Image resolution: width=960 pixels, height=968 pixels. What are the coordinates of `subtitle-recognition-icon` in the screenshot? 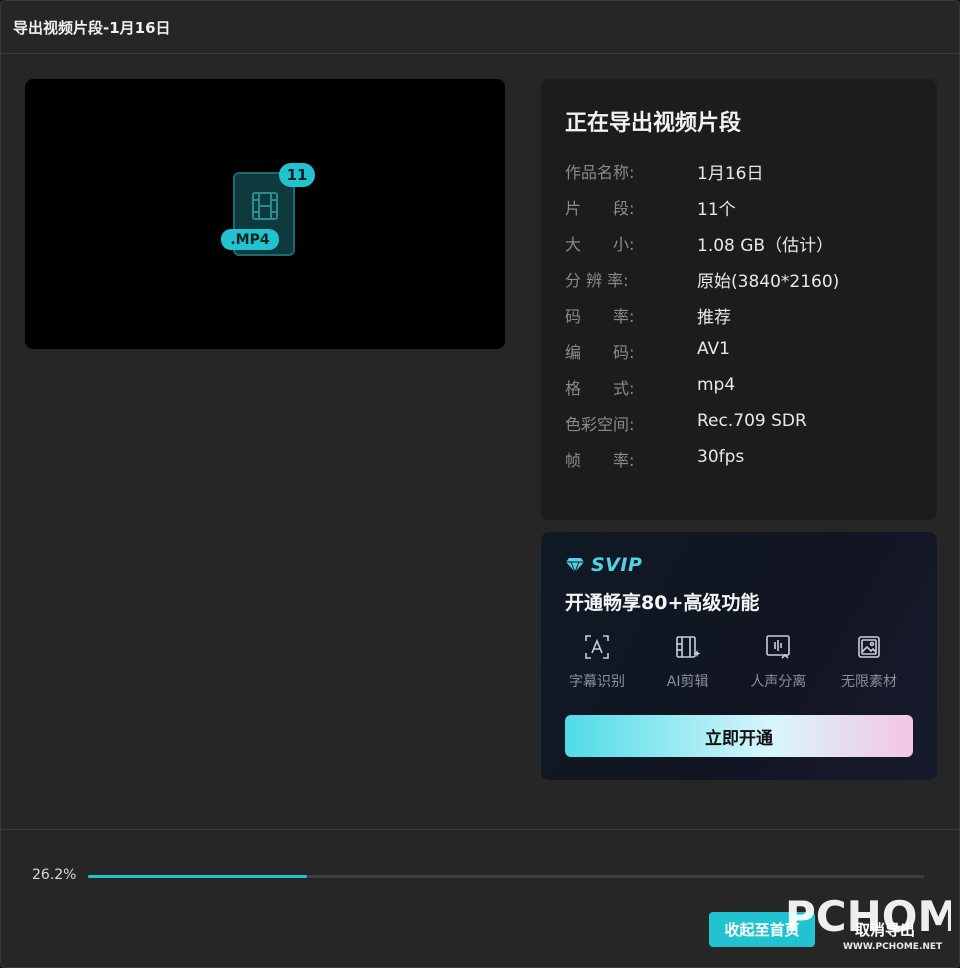 It's located at (597, 647).